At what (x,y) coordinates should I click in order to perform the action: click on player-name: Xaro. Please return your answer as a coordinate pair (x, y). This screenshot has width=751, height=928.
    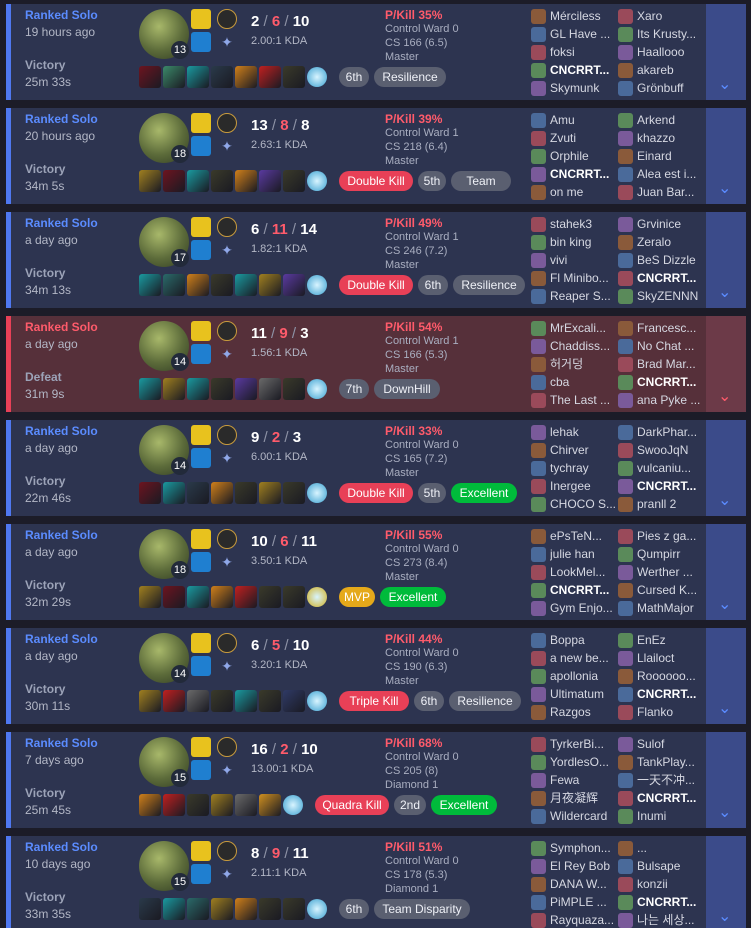
    Looking at the image, I should click on (671, 16).